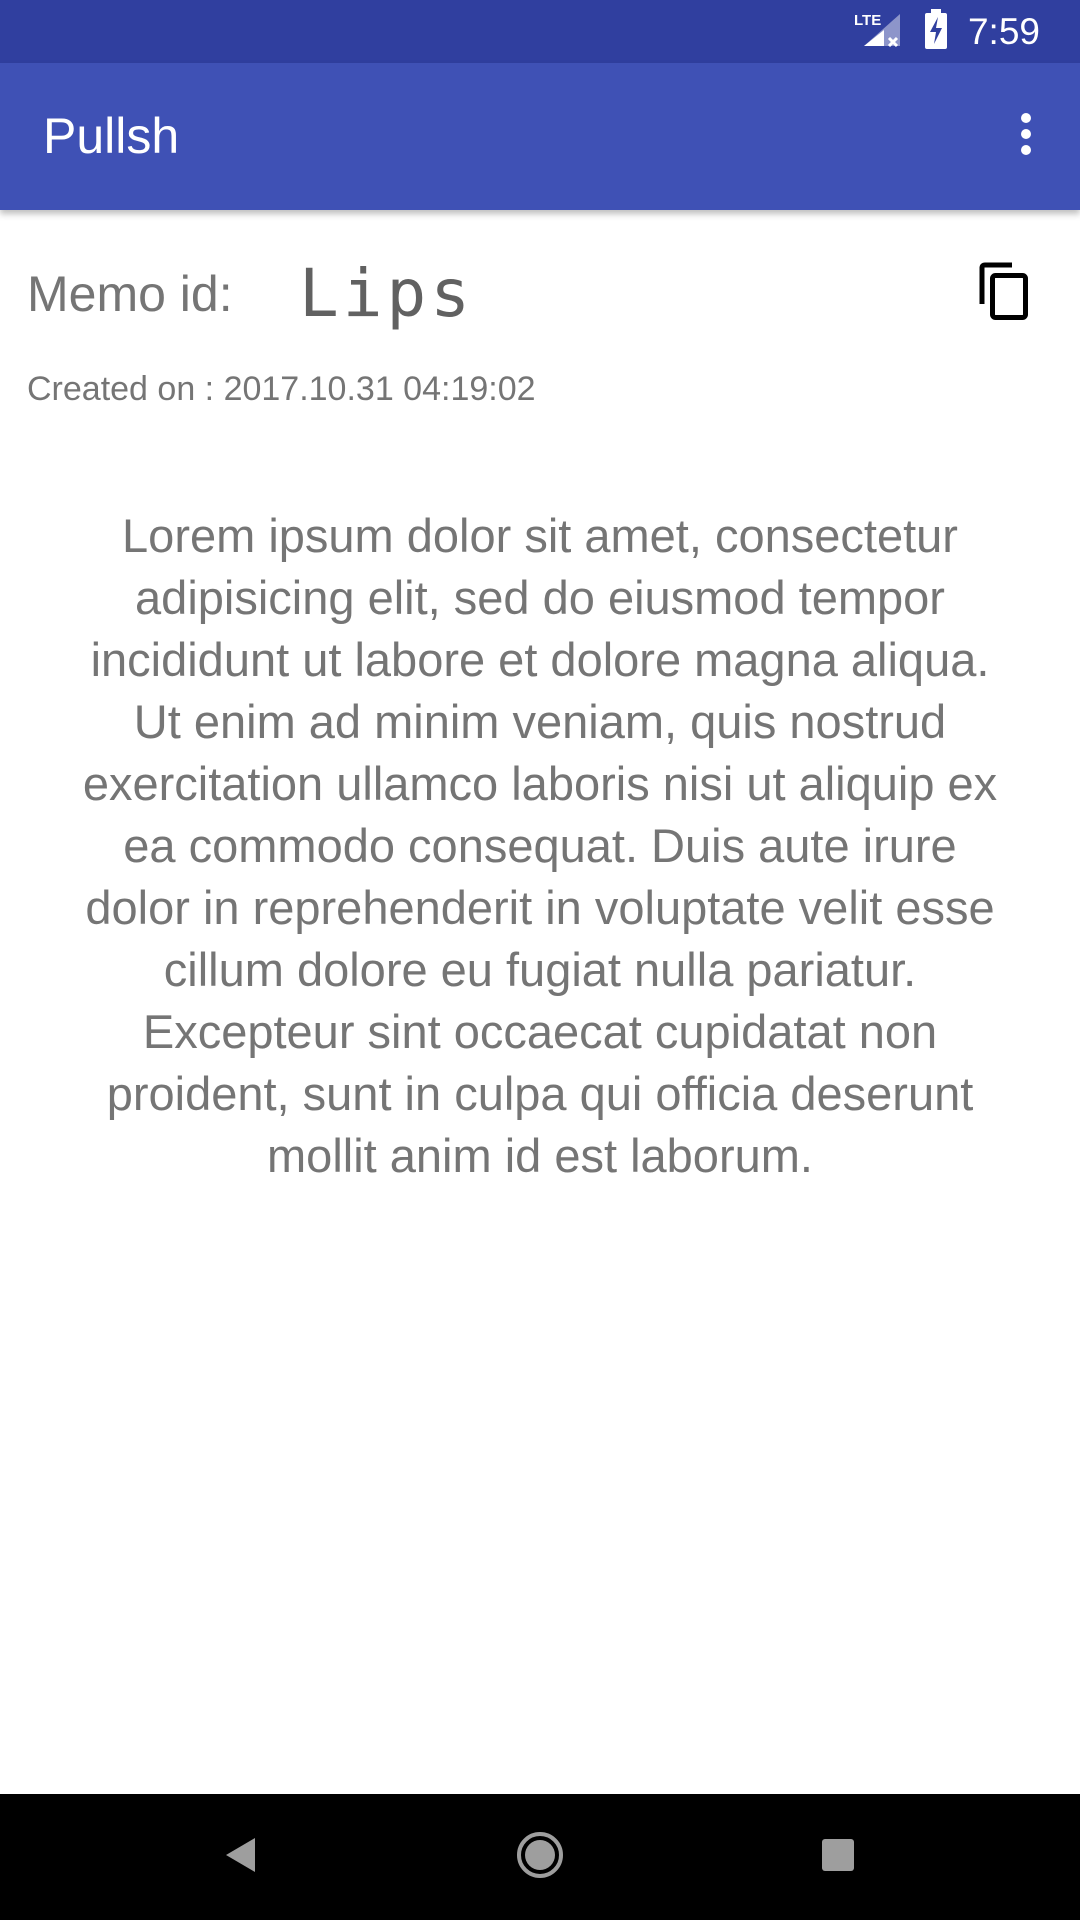 The image size is (1080, 1920). I want to click on home-button, so click(540, 1857).